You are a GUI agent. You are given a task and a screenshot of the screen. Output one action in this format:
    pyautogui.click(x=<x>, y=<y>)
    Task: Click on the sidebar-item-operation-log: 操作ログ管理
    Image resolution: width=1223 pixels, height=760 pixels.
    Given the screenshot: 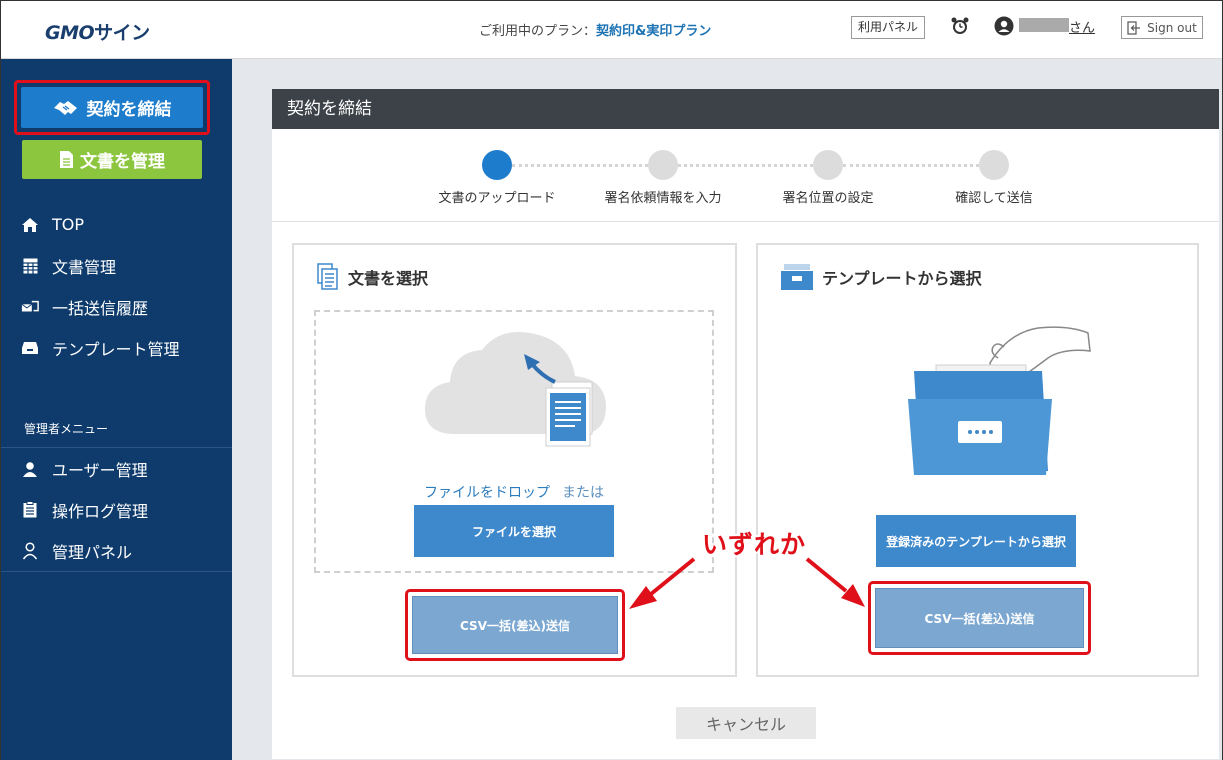 What is the action you would take?
    pyautogui.click(x=116, y=509)
    